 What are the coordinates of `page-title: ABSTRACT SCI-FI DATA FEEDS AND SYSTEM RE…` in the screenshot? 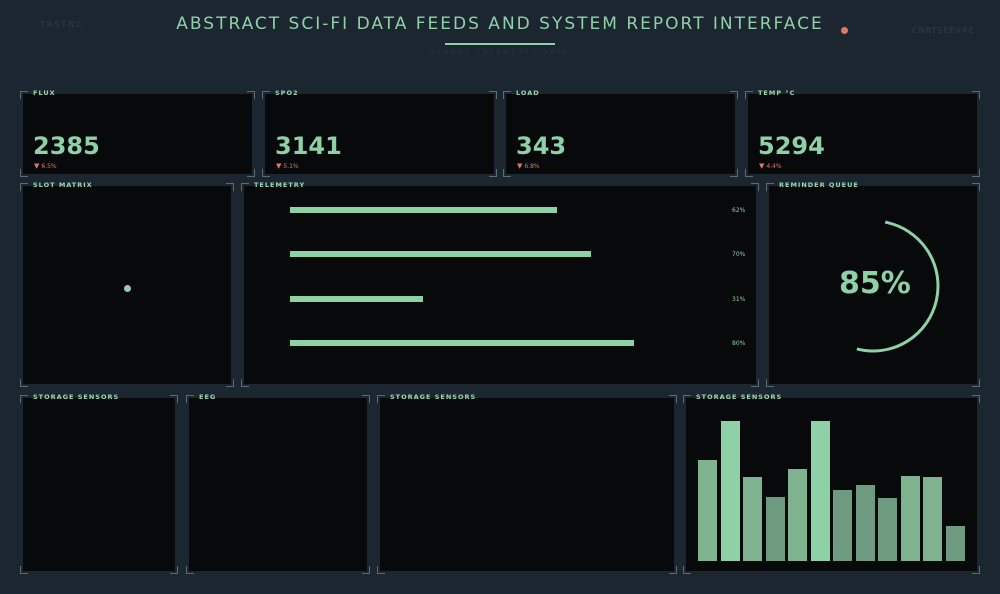 It's located at (500, 24).